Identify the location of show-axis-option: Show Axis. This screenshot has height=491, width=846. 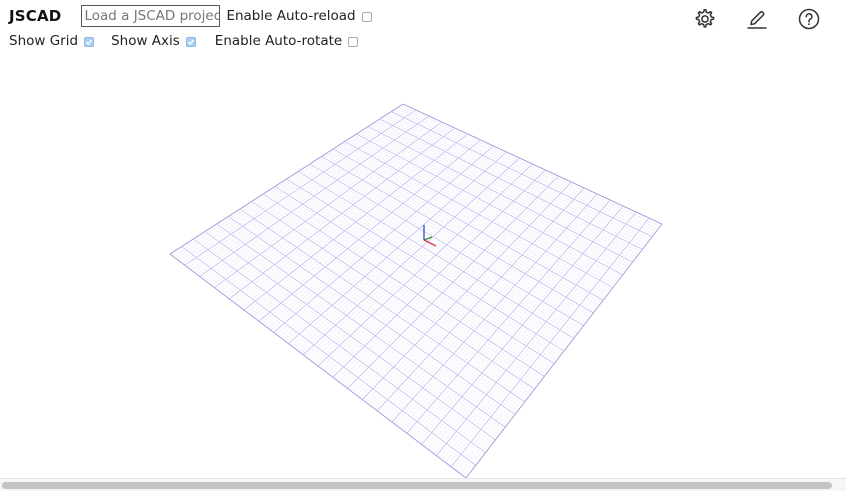
(153, 41).